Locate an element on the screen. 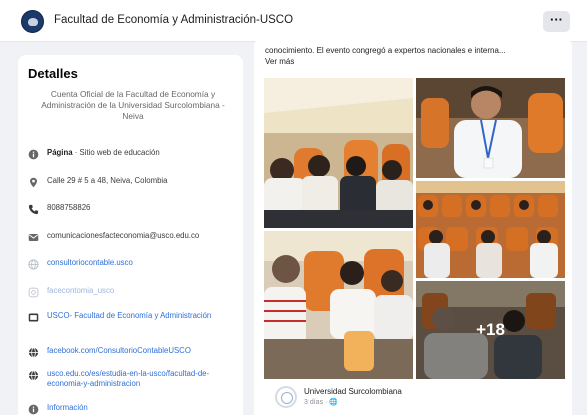  see-more-link: Ver más is located at coordinates (279, 61).